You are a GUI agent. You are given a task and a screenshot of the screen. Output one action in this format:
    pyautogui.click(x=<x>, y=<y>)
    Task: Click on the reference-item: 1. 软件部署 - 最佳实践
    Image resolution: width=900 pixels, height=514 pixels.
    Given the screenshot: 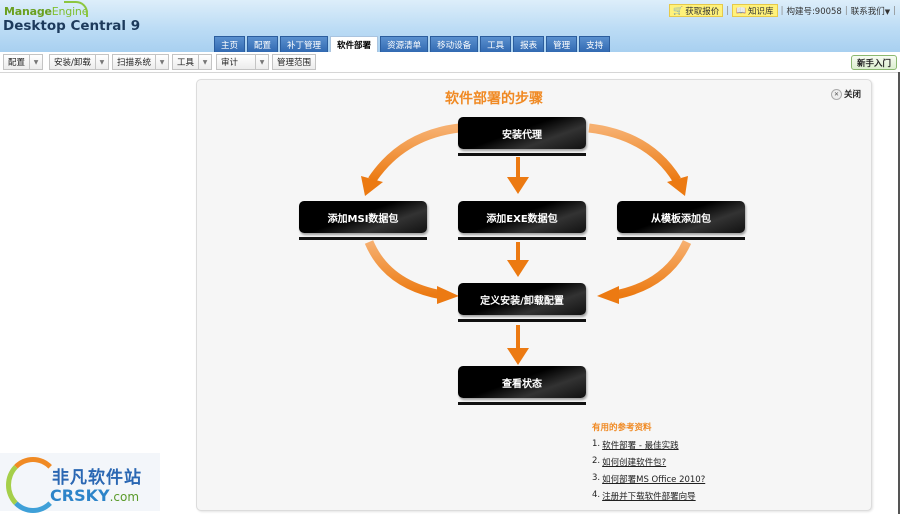 What is the action you would take?
    pyautogui.click(x=648, y=445)
    